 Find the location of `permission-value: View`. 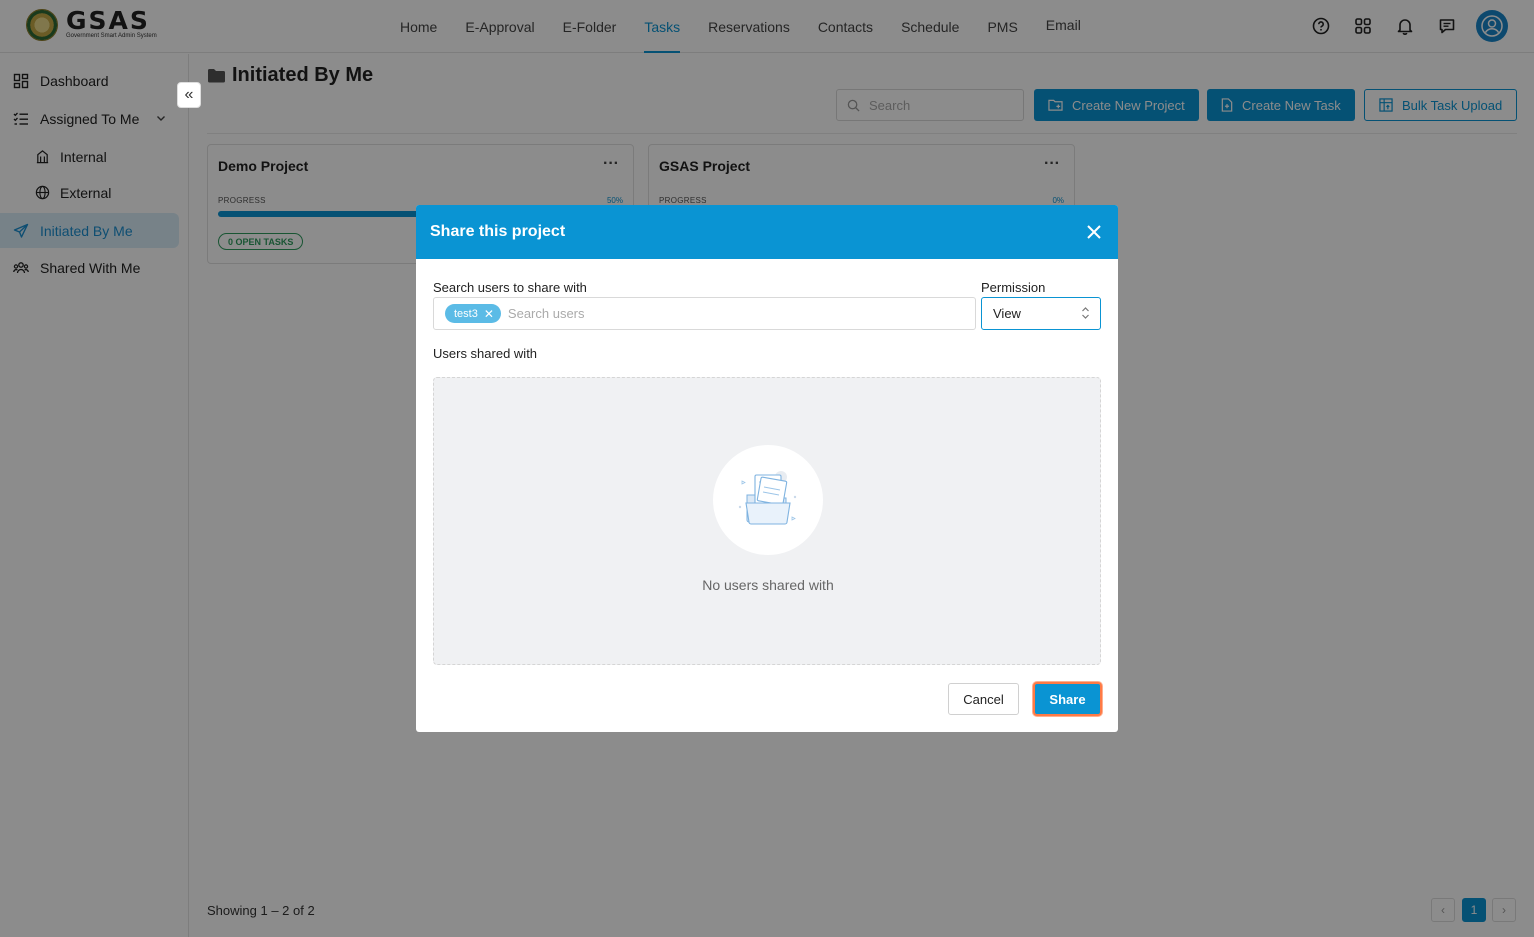

permission-value: View is located at coordinates (1007, 313).